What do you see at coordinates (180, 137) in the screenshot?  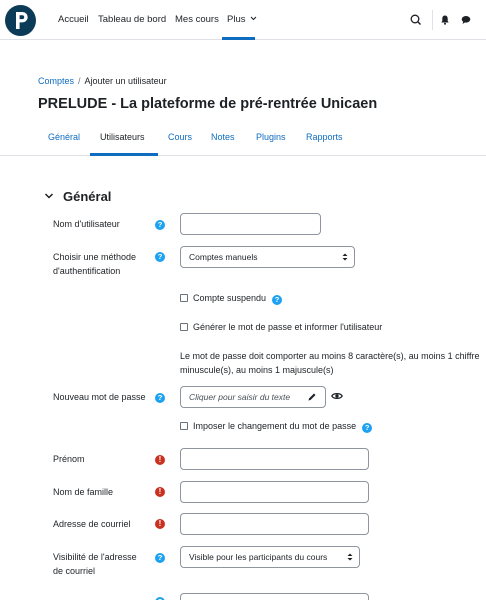 I see `tab-cours: Cours` at bounding box center [180, 137].